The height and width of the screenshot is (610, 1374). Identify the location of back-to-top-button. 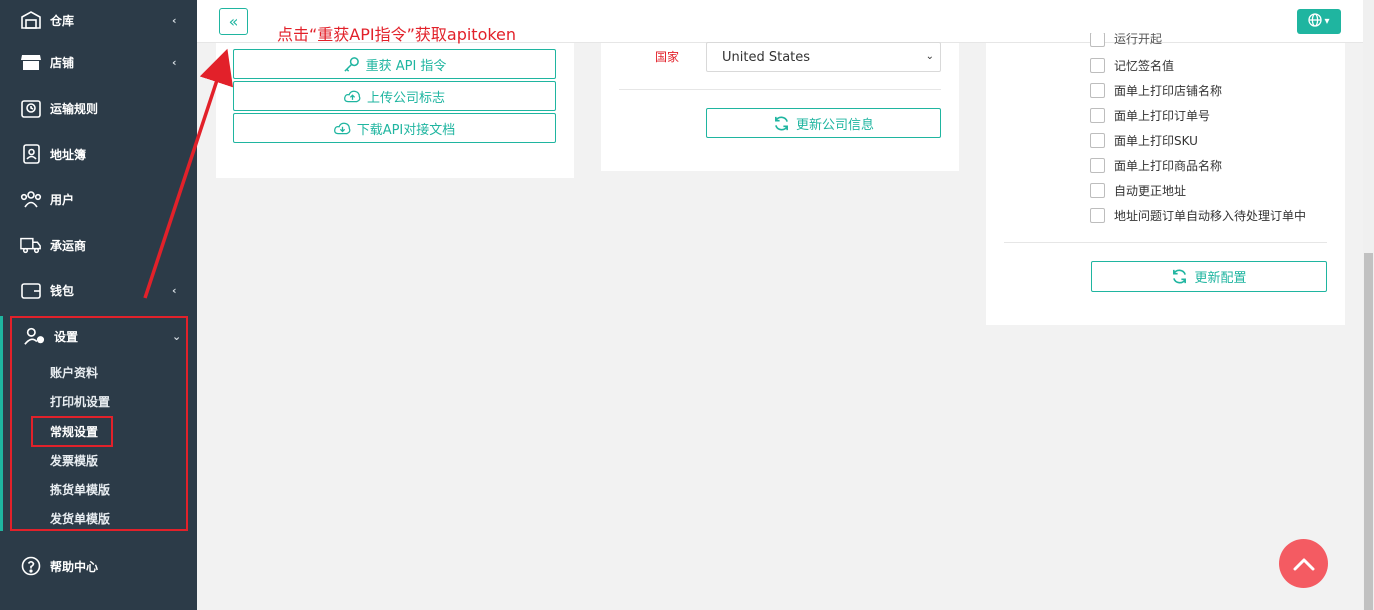
(1303, 563).